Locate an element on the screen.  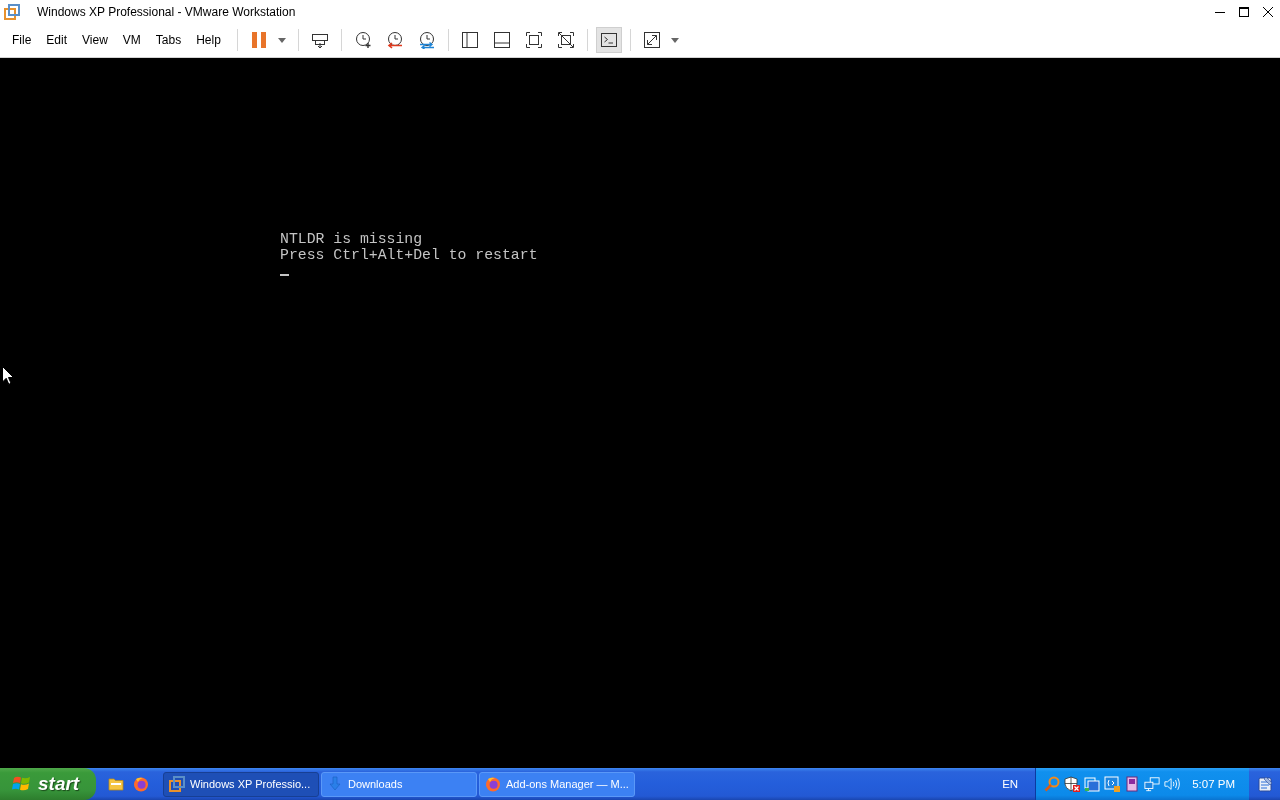
menu-item: File is located at coordinates (22, 40).